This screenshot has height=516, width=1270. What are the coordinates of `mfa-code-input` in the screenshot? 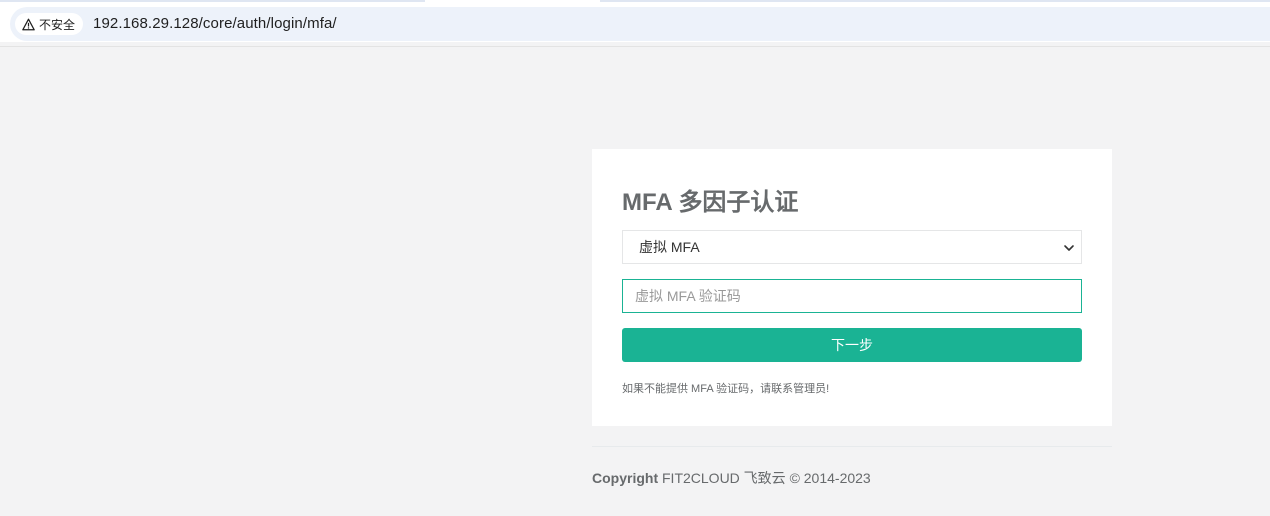 It's located at (852, 296).